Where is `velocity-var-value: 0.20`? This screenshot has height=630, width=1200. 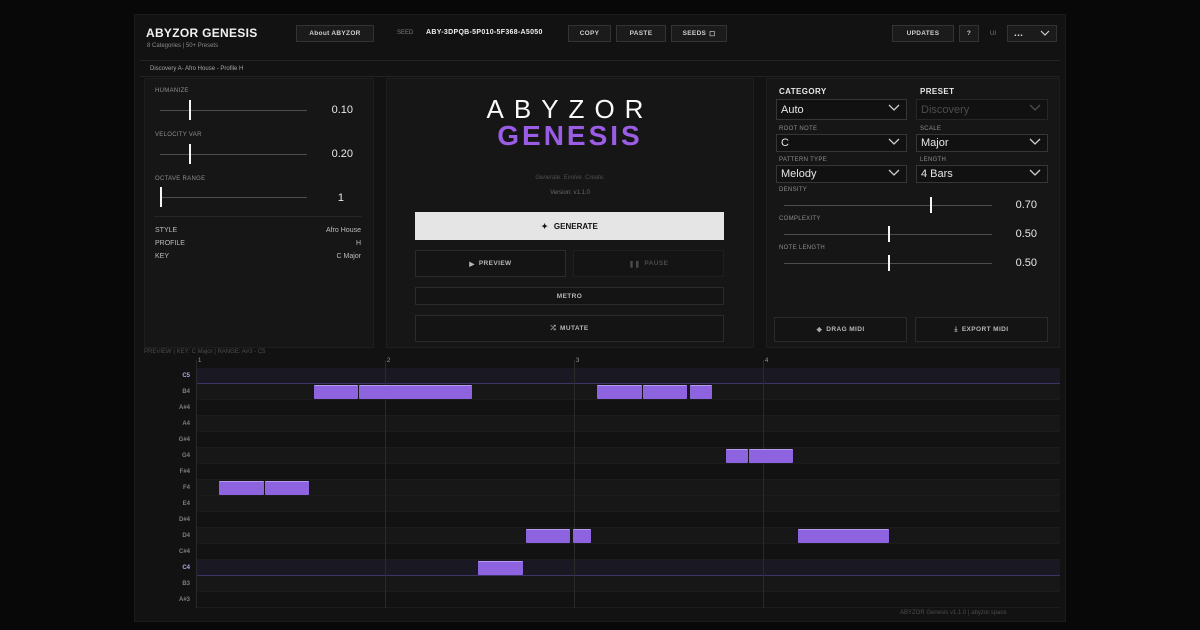 velocity-var-value: 0.20 is located at coordinates (342, 154).